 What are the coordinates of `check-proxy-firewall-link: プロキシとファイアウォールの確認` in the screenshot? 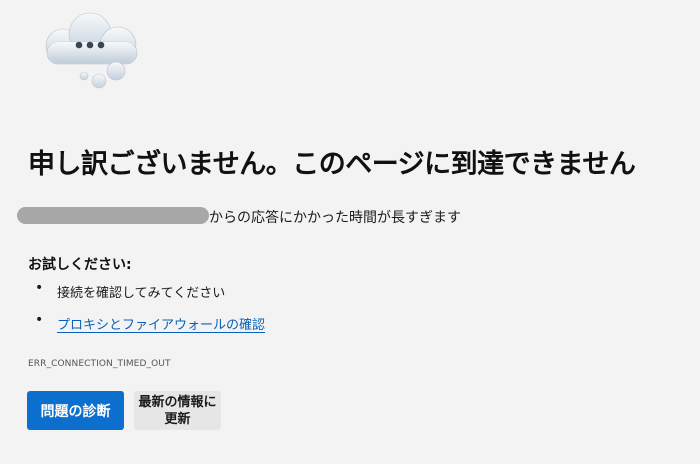 It's located at (161, 325).